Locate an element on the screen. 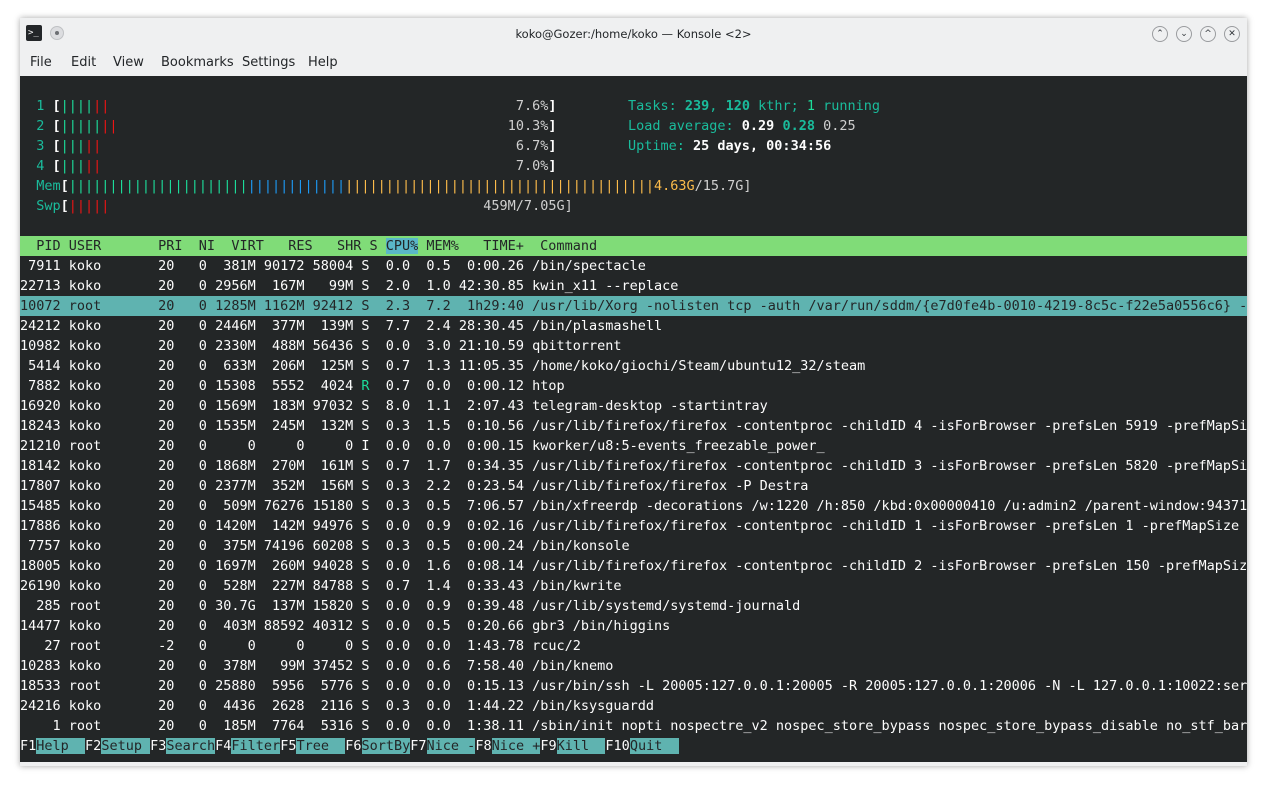 The image size is (1267, 786). fkey-label-f4: Filter is located at coordinates (256, 746).